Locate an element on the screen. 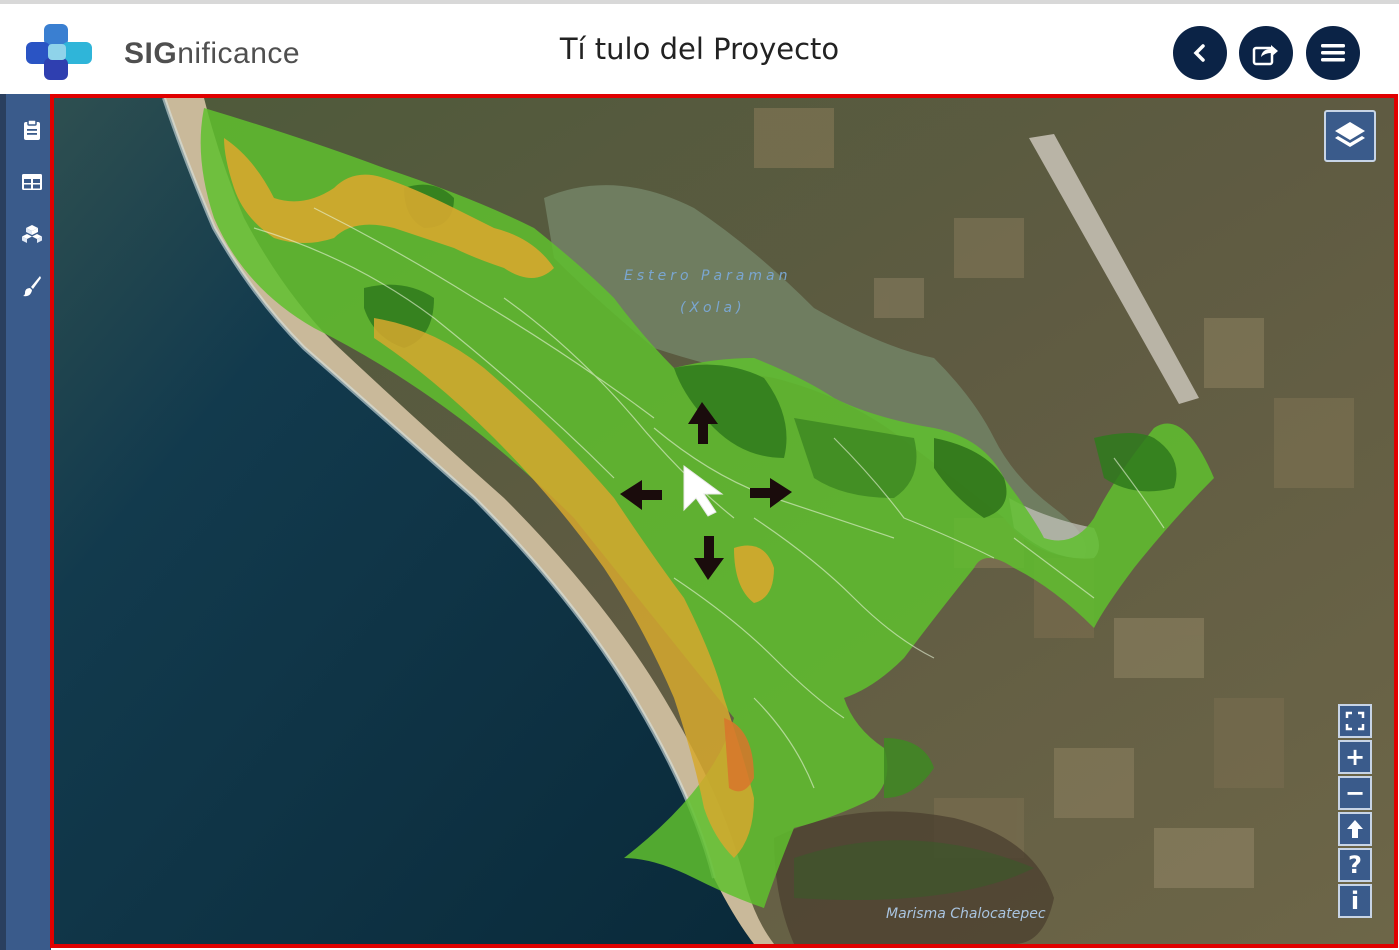 The height and width of the screenshot is (950, 1399). layers-icon is located at coordinates (1350, 134).